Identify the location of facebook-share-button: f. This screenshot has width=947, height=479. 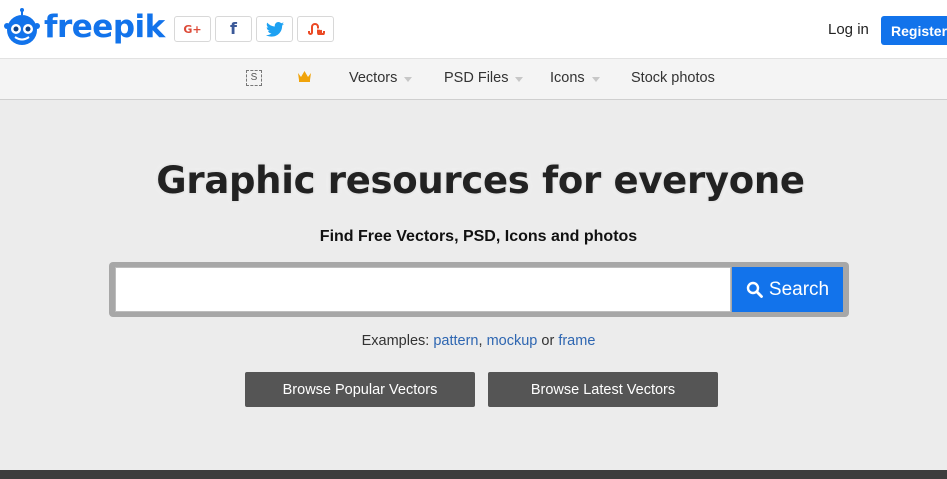
(233, 29).